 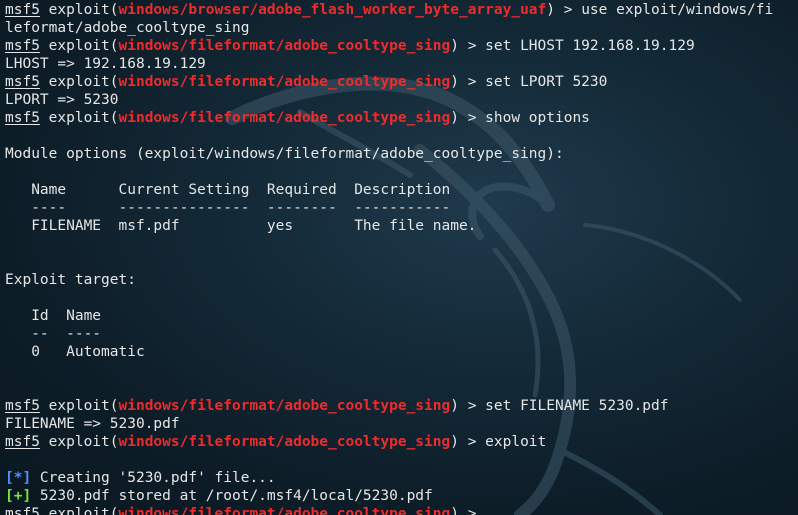 I want to click on output-line: LPORT => 5230, so click(x=62, y=100).